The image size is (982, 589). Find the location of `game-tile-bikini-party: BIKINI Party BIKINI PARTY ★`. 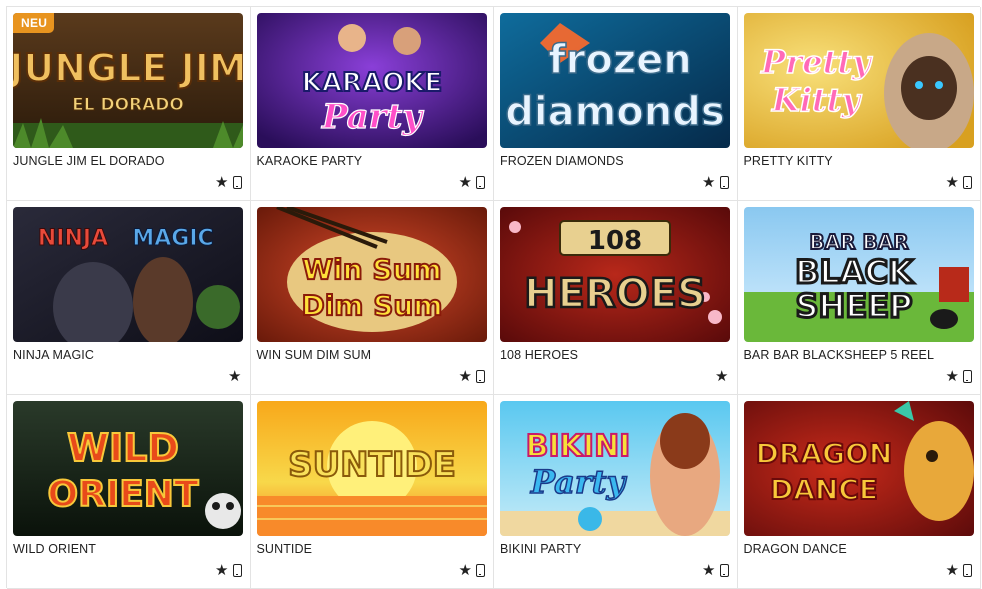

game-tile-bikini-party: BIKINI Party BIKINI PARTY ★ is located at coordinates (616, 492).